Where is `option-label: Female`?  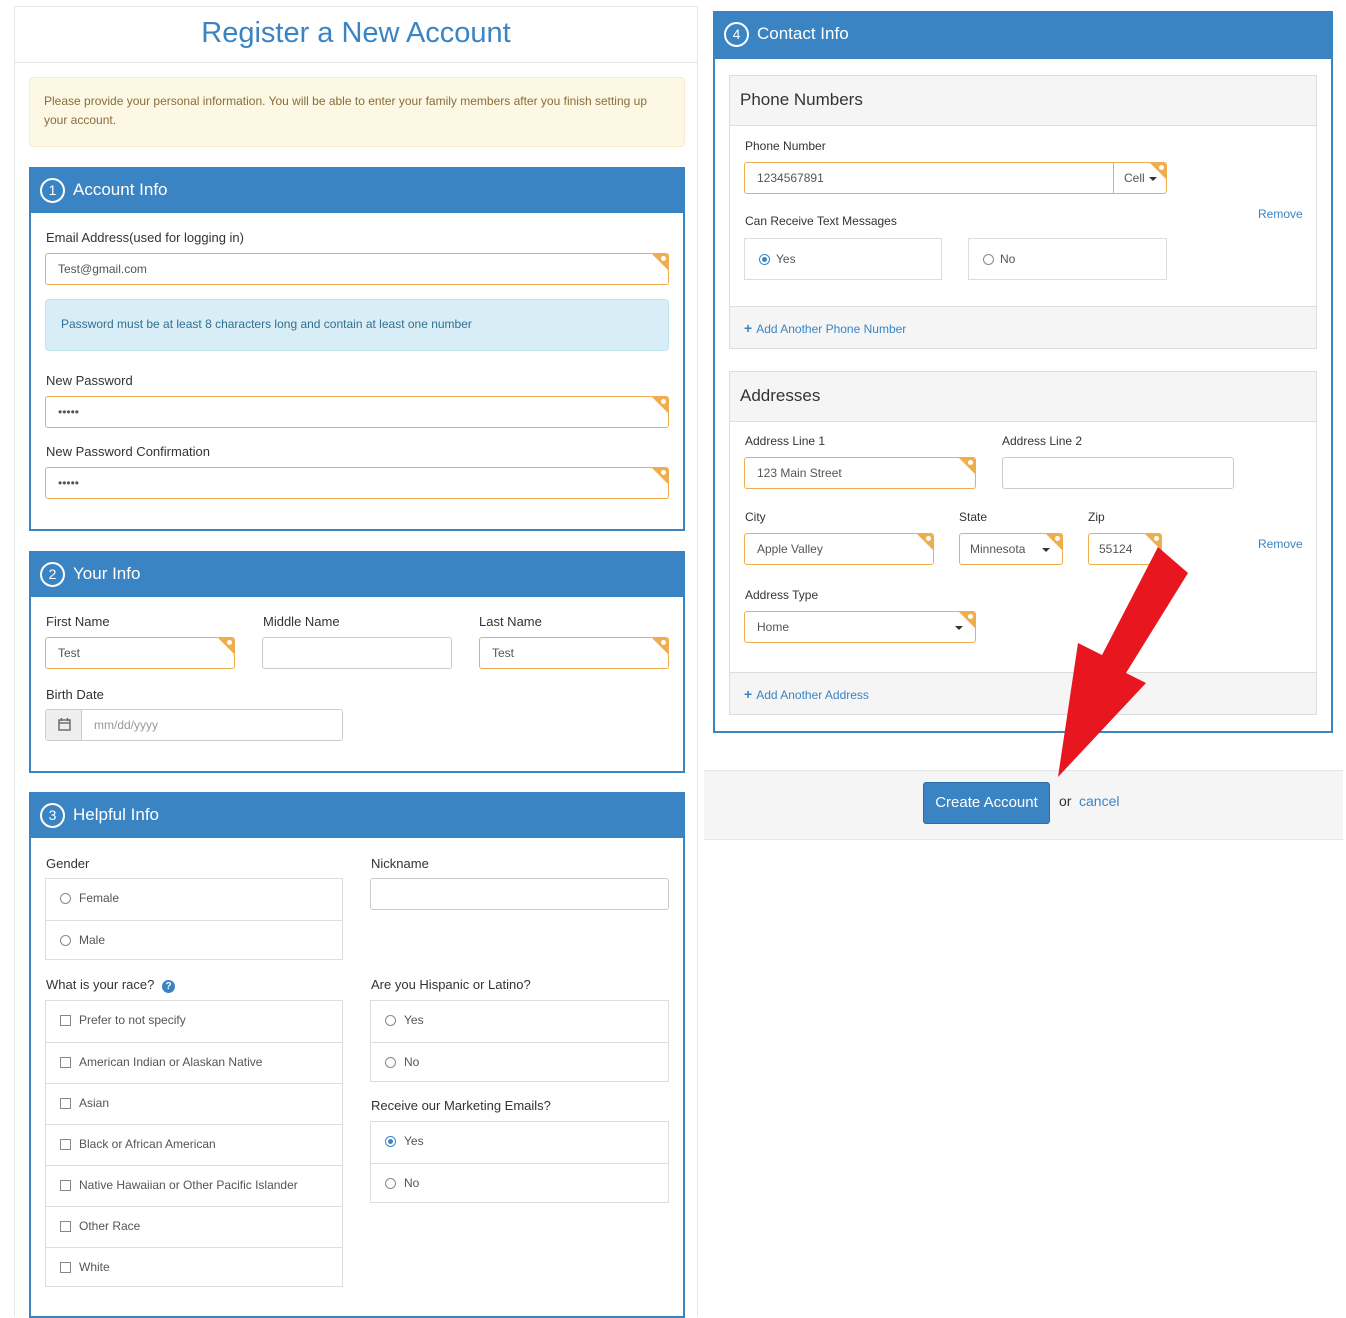
option-label: Female is located at coordinates (99, 898).